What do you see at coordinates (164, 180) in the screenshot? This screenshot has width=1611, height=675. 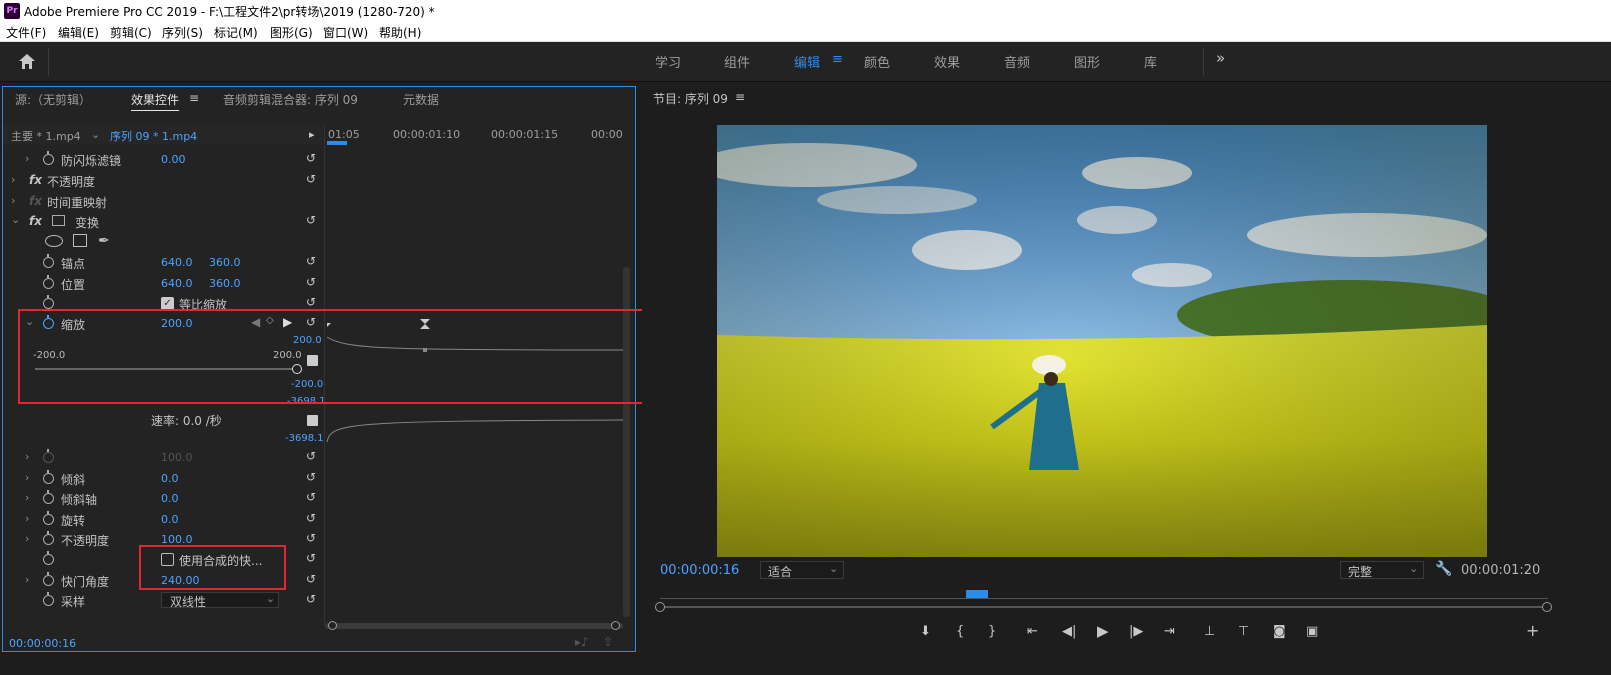 I see `prop-opacity-effect: › fx 不透明度 ↺` at bounding box center [164, 180].